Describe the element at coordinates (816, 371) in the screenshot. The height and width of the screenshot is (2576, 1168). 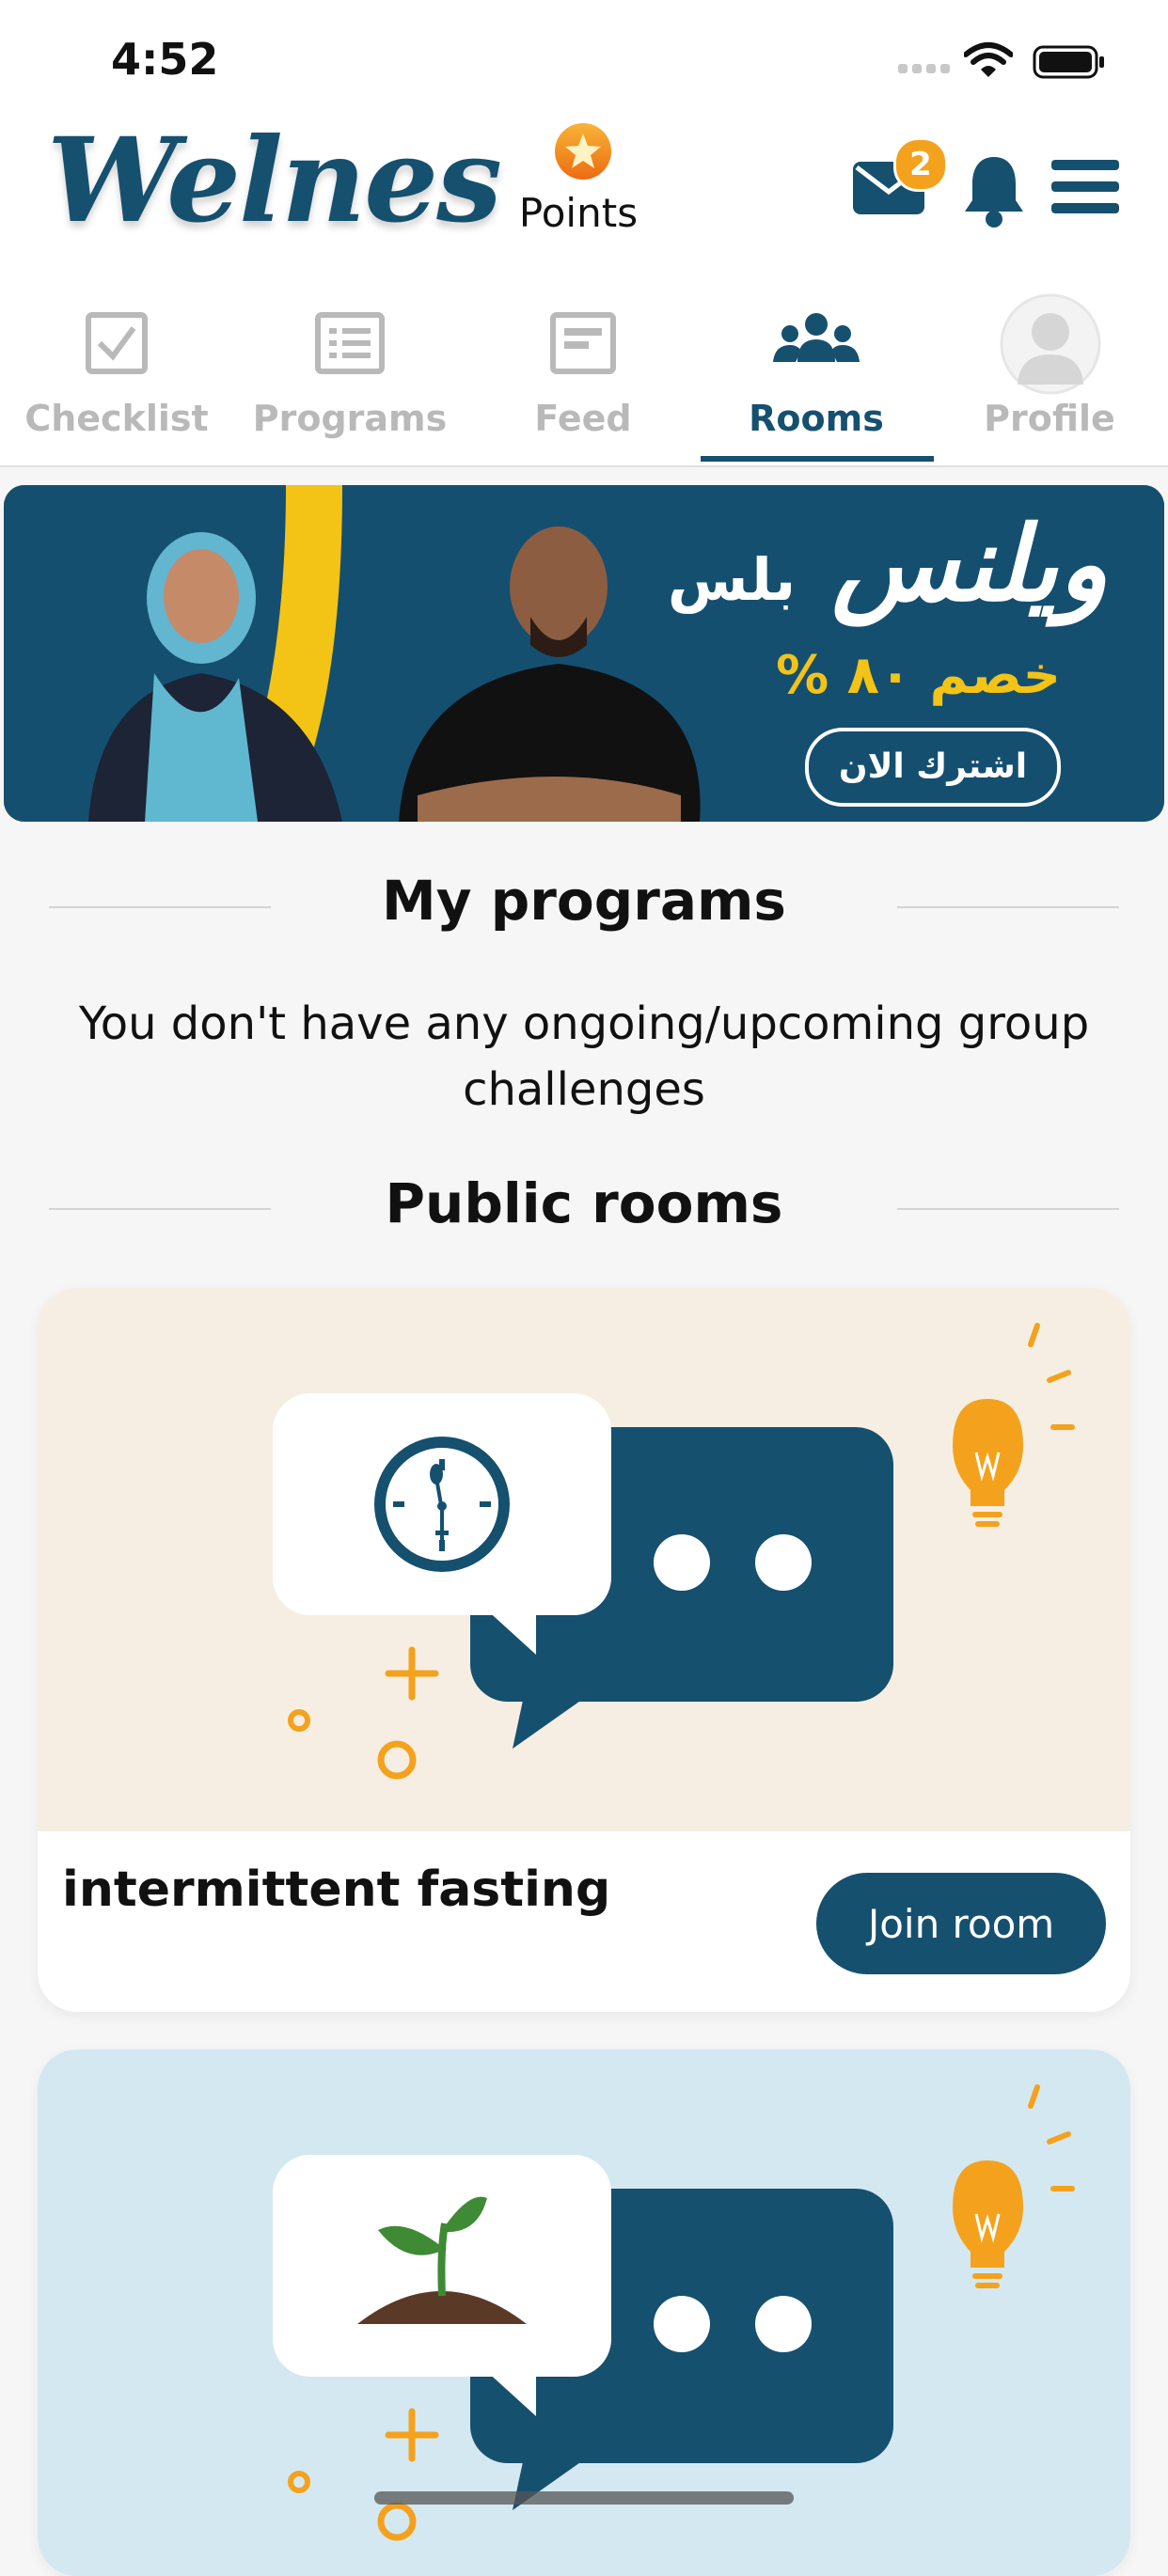
I see `tab-rooms: Rooms` at that location.